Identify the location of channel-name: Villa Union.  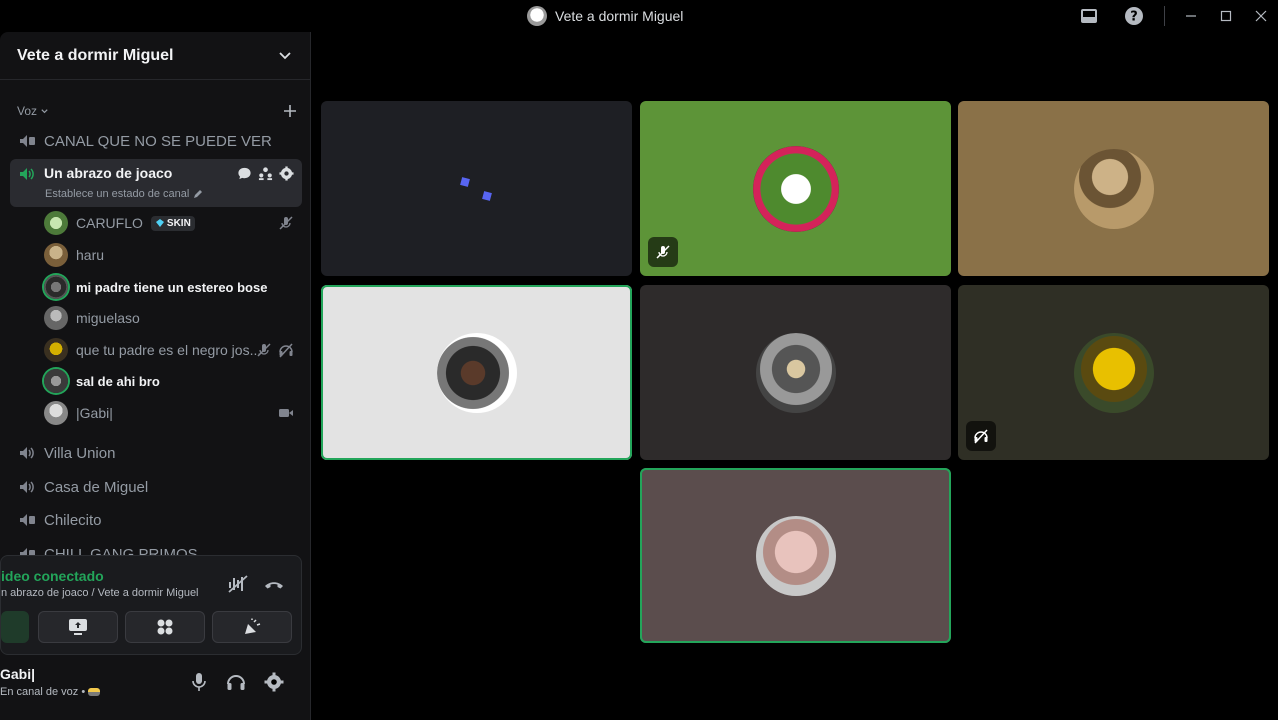
(80, 453).